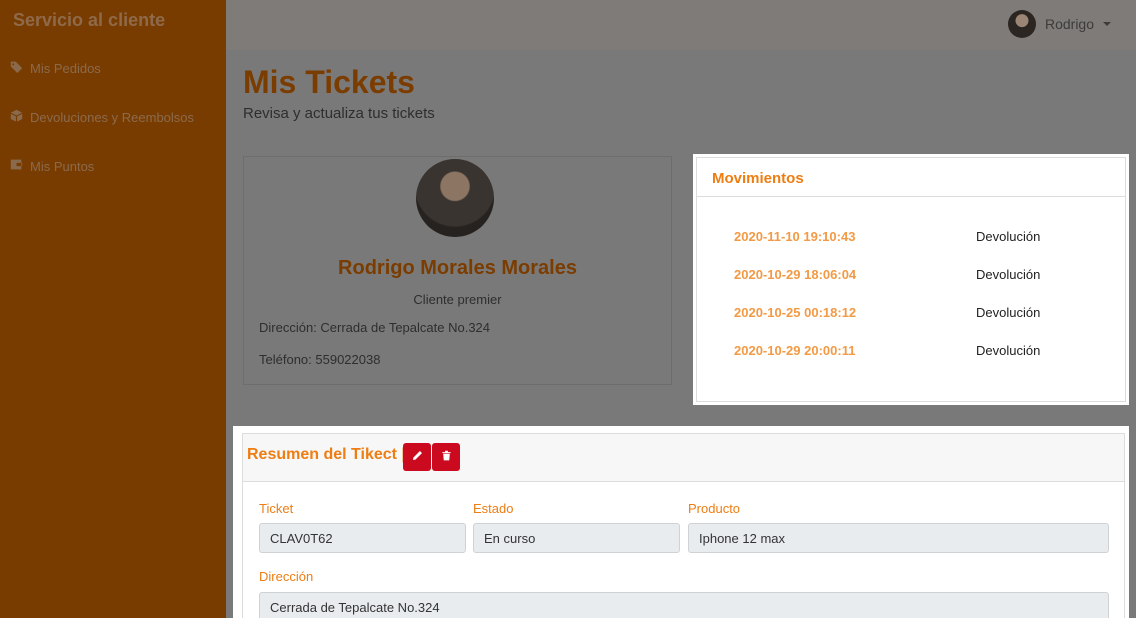 The height and width of the screenshot is (618, 1136). Describe the element at coordinates (375, 327) in the screenshot. I see `profile-address: Dirección: Cerrada de Tepalcate No.324` at that location.